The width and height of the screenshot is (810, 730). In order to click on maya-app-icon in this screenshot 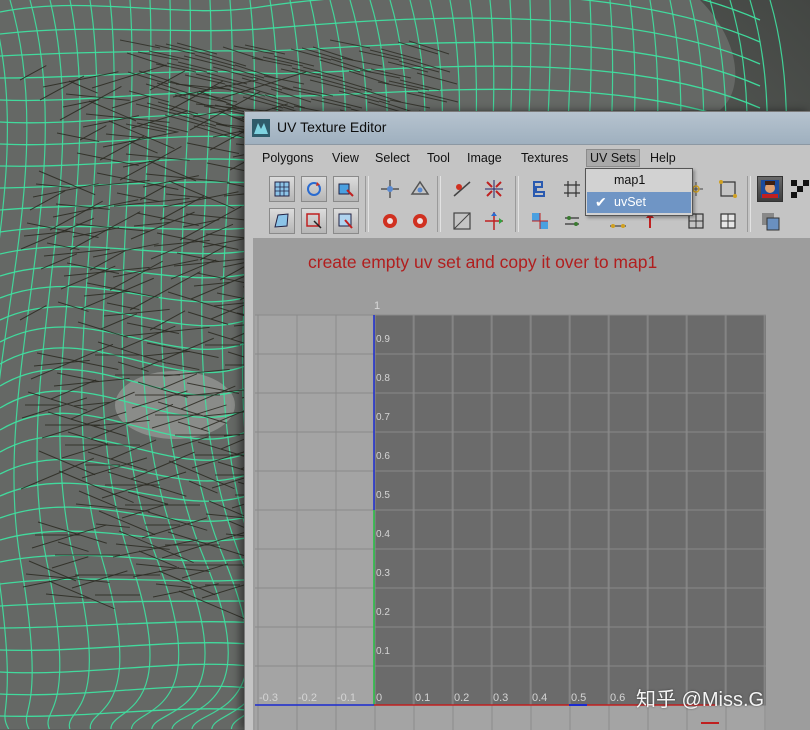, I will do `click(261, 128)`.